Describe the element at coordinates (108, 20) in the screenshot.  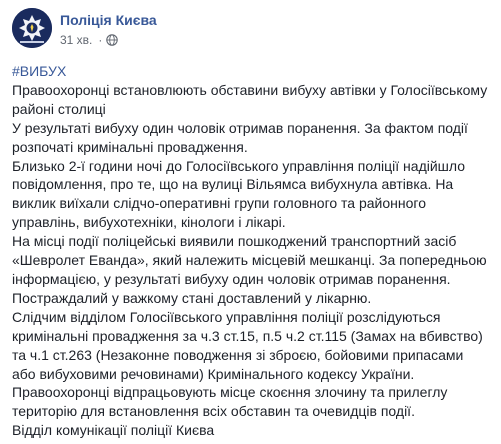
I see `page-author-name: Поліція Києва` at that location.